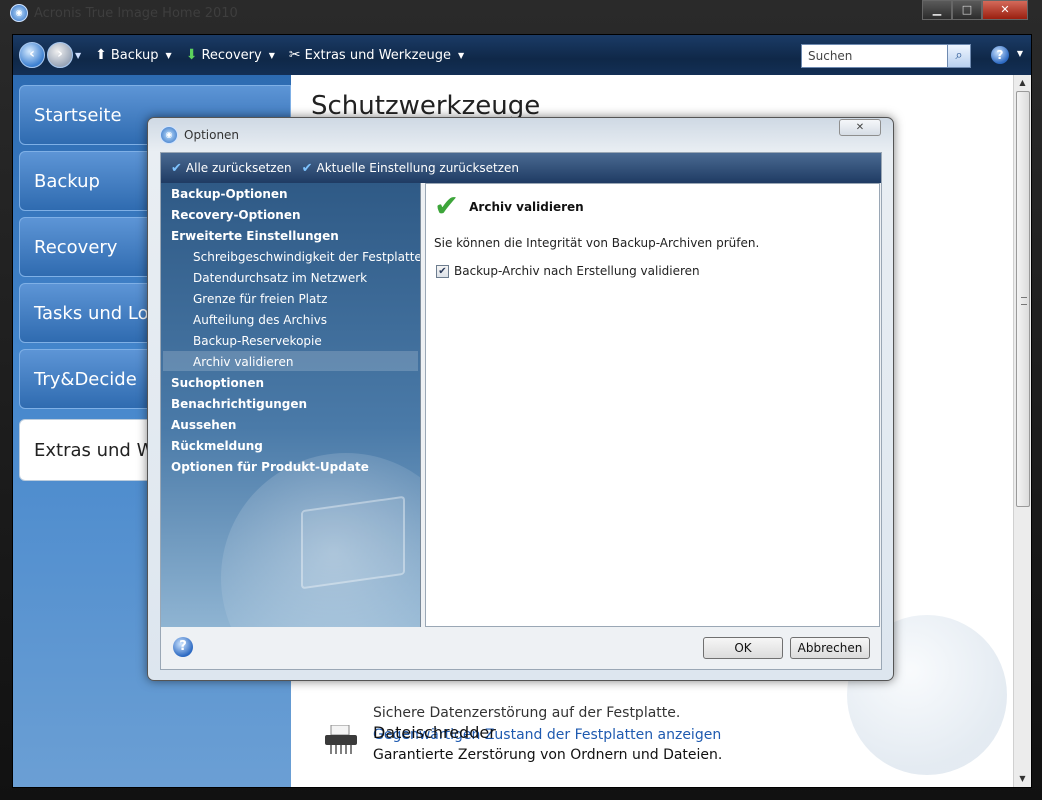  Describe the element at coordinates (306, 257) in the screenshot. I see `tree-item: Schreibgeschwindigkeit der Festplatte` at that location.